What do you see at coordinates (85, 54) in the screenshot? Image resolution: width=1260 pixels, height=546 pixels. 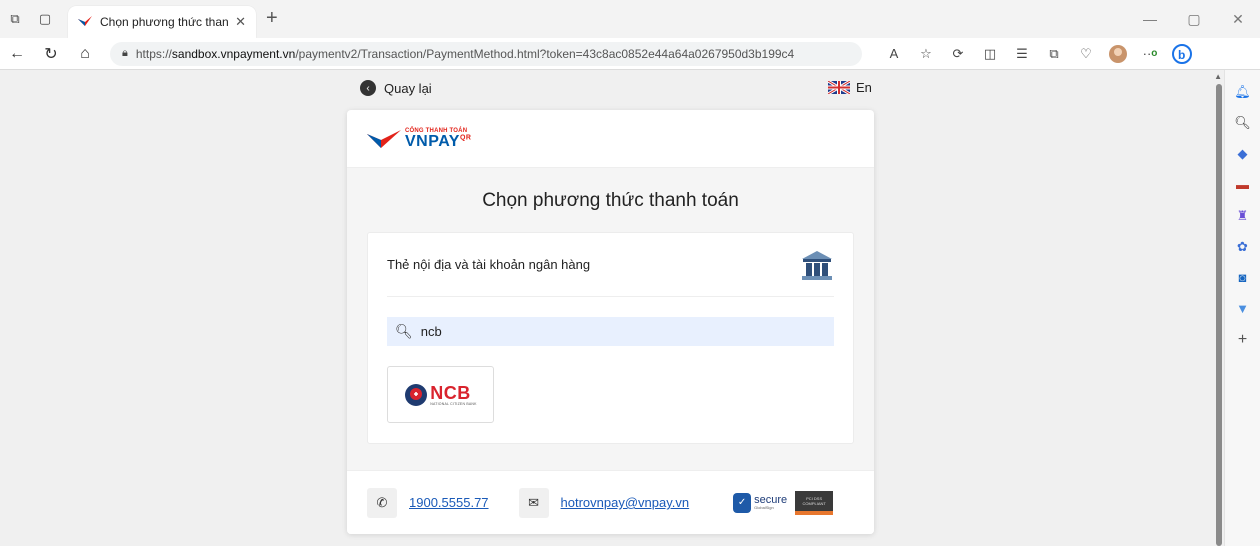 I see `home-icon: ⌂` at bounding box center [85, 54].